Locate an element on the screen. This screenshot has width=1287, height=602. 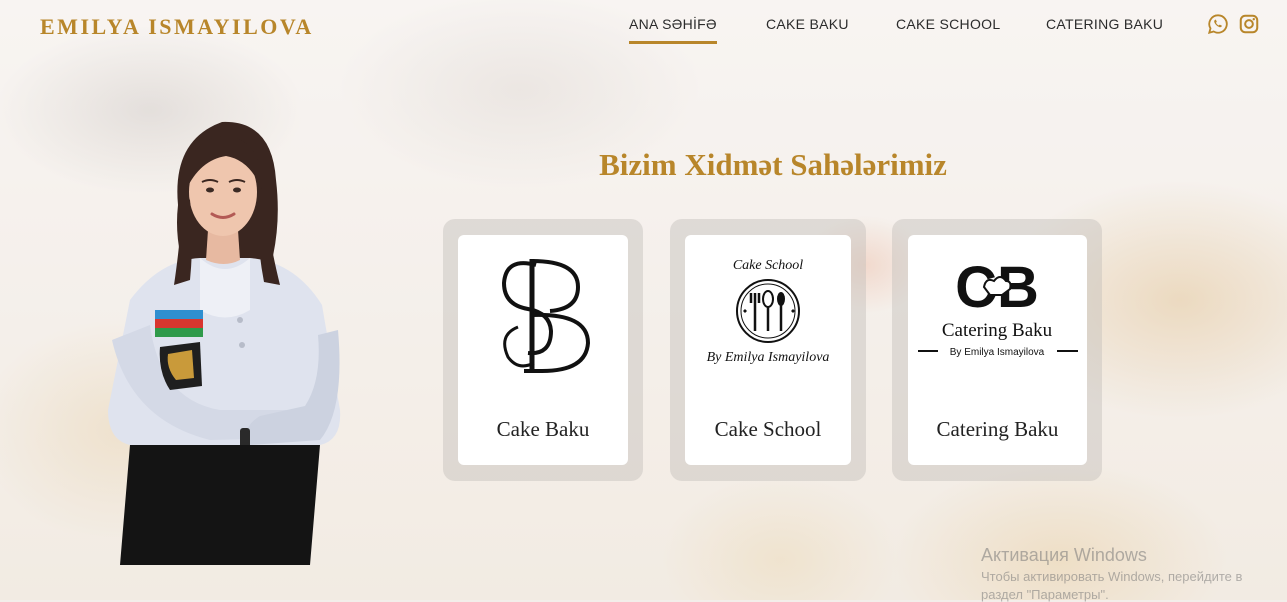
nav-item-cake-baku: CAKE BAKU is located at coordinates (807, 24).